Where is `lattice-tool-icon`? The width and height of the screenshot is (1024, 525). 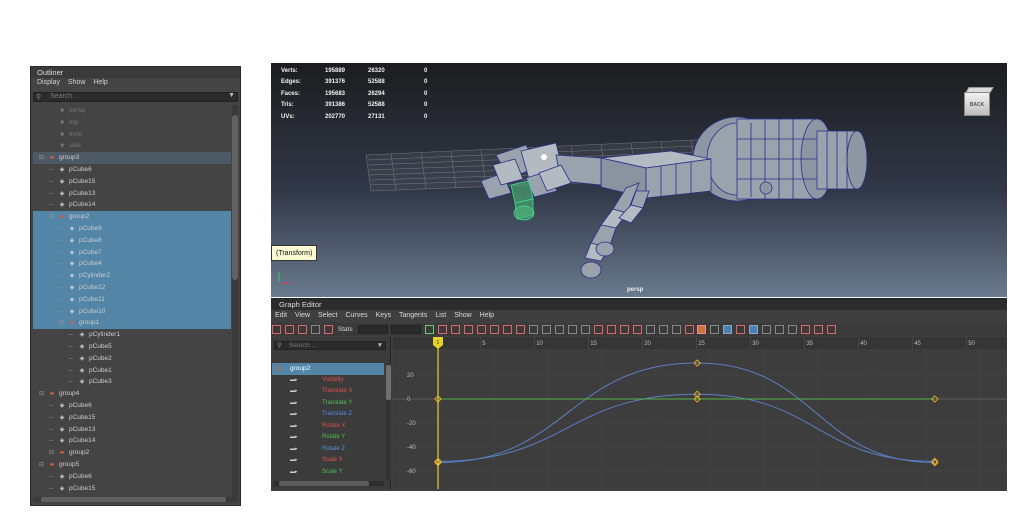
lattice-tool-icon is located at coordinates (302, 329).